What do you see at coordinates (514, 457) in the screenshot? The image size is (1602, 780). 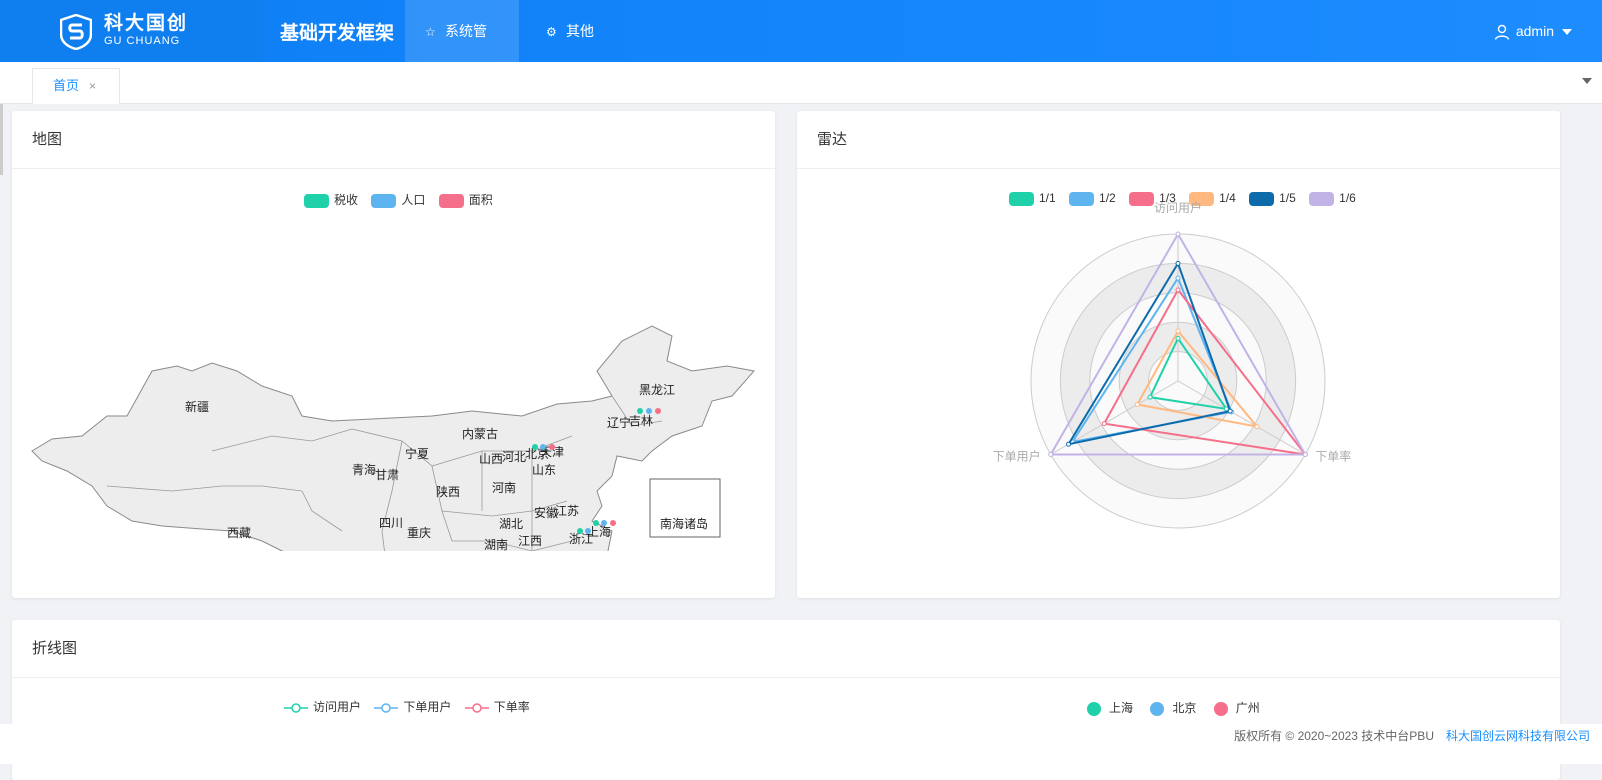 I see `province-label: 河北` at bounding box center [514, 457].